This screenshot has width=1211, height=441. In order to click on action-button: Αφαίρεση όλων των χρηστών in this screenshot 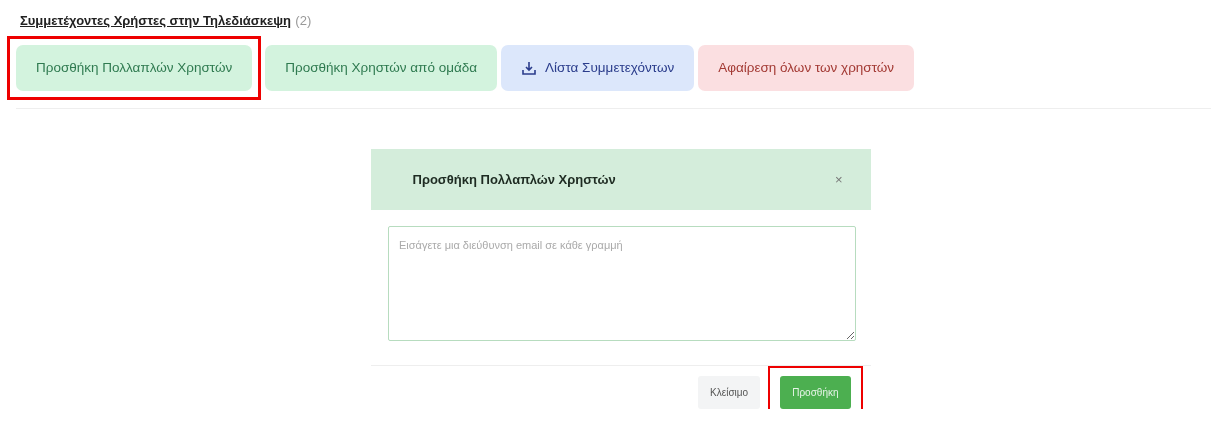, I will do `click(806, 68)`.